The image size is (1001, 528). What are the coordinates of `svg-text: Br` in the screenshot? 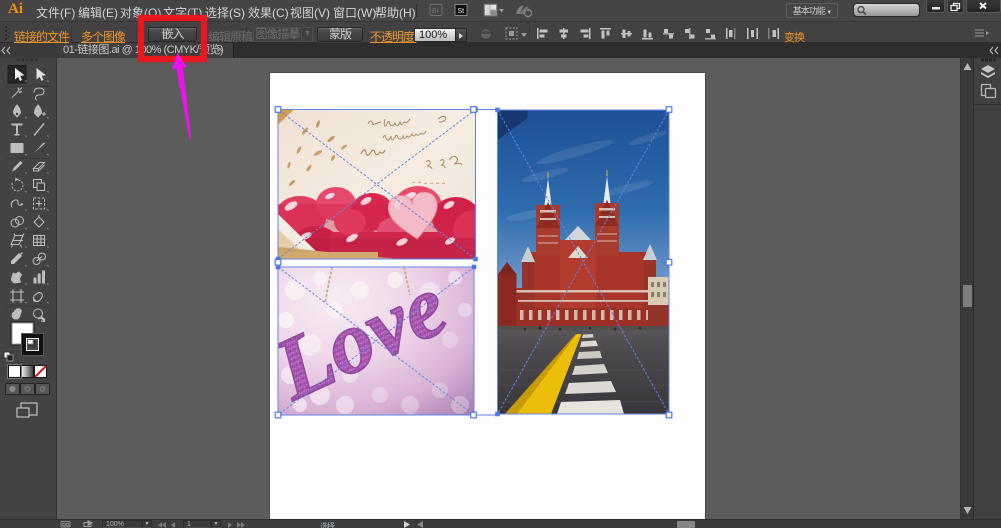 It's located at (436, 11).